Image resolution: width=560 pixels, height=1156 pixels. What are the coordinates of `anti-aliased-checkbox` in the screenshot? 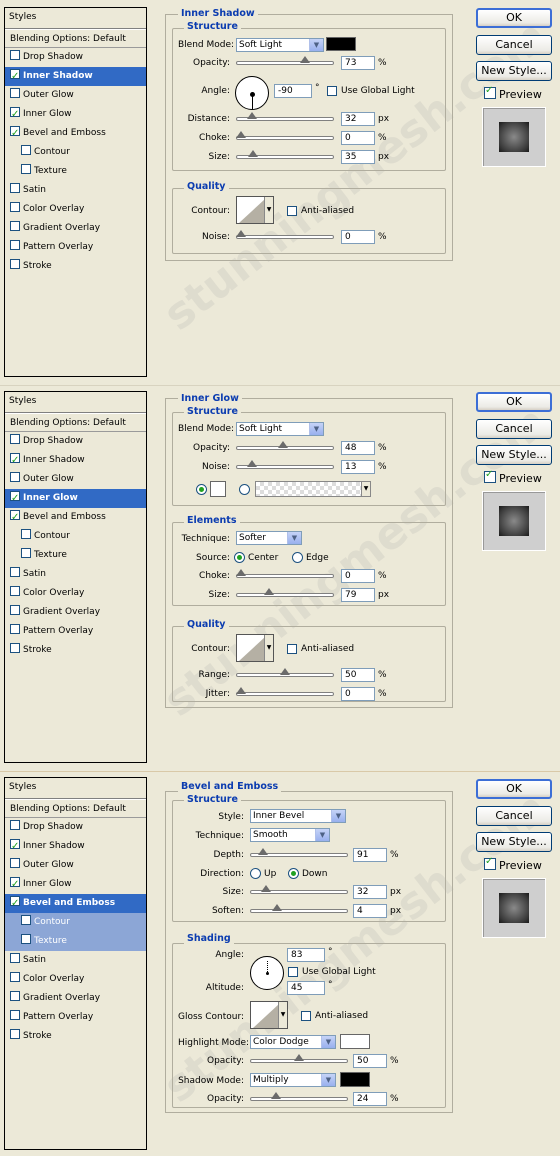 It's located at (292, 211).